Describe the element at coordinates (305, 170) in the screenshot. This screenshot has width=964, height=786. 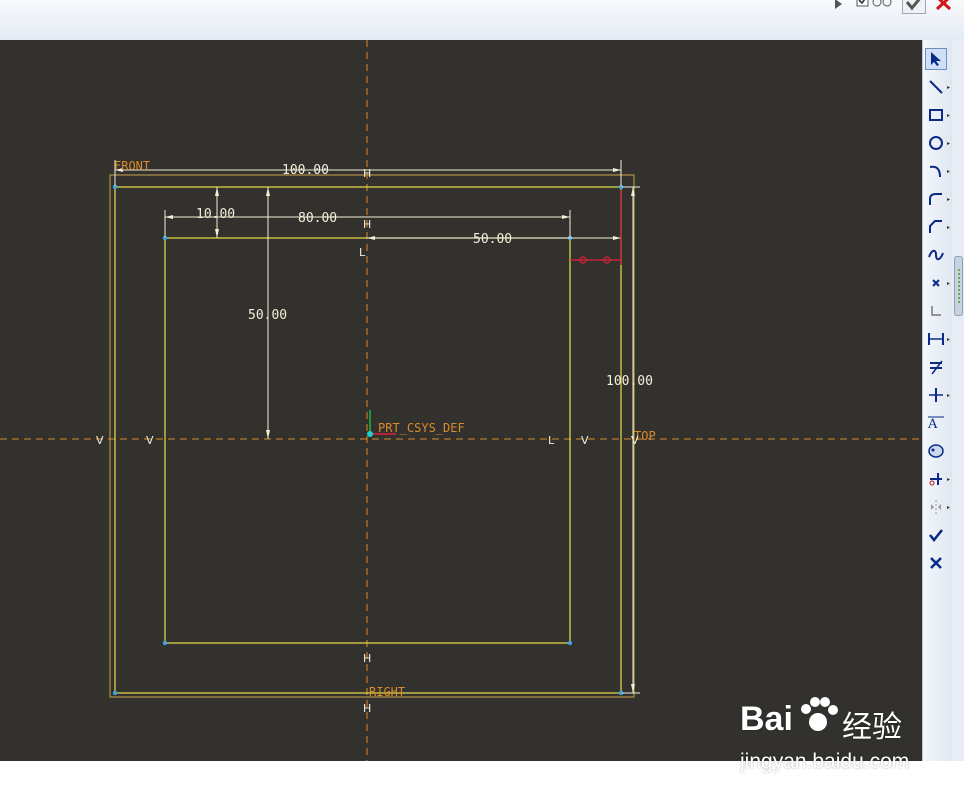
I see `dim-outer-width-label: 100.00` at that location.